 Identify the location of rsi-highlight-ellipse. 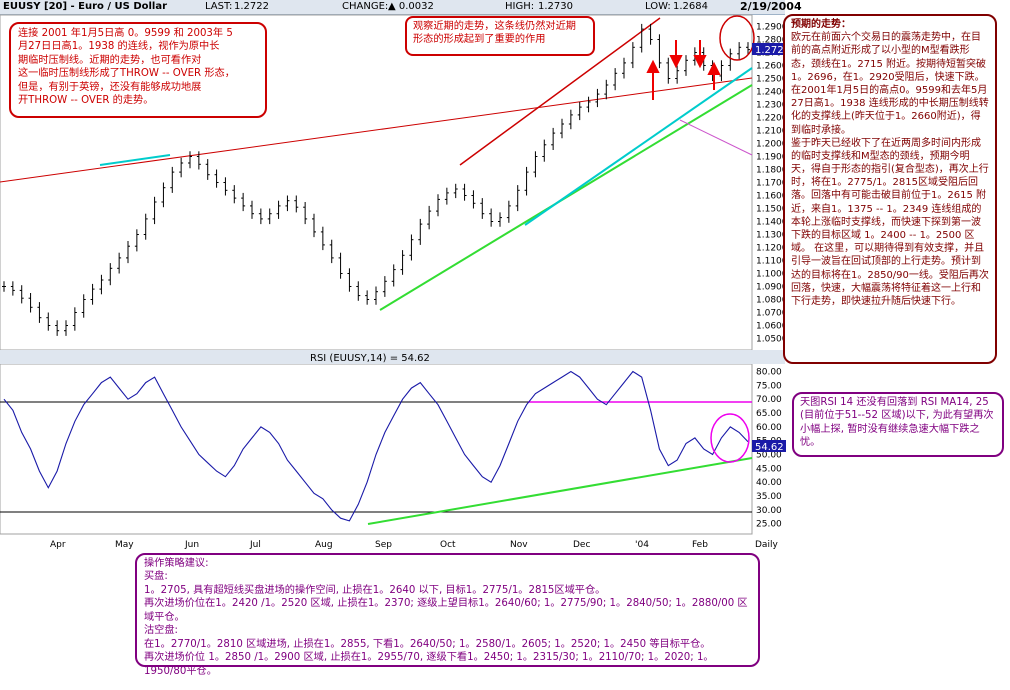
(730, 438).